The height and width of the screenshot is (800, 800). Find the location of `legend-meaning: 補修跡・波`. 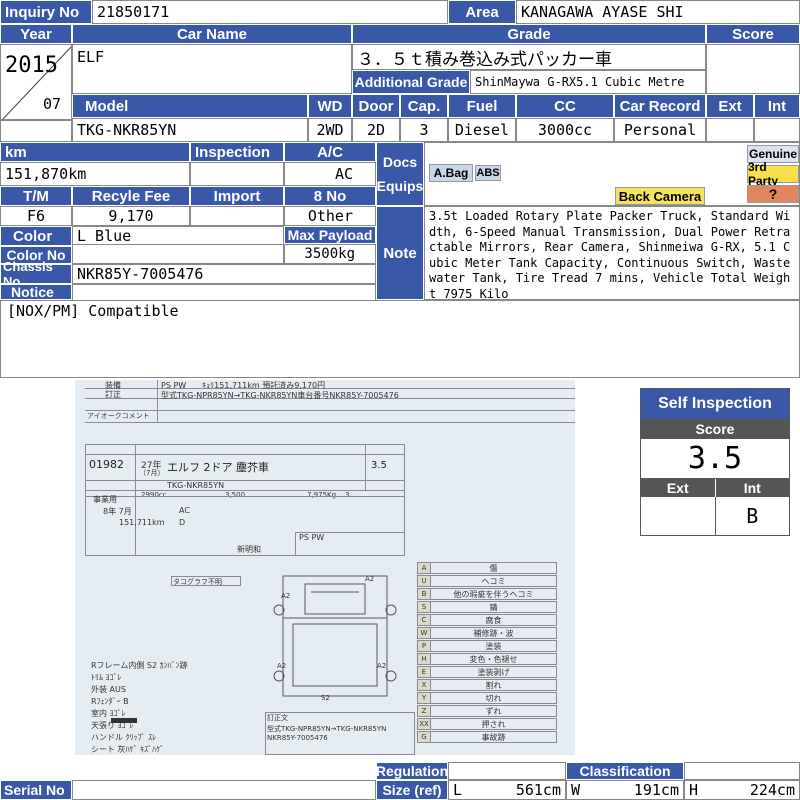

legend-meaning: 補修跡・波 is located at coordinates (494, 633).